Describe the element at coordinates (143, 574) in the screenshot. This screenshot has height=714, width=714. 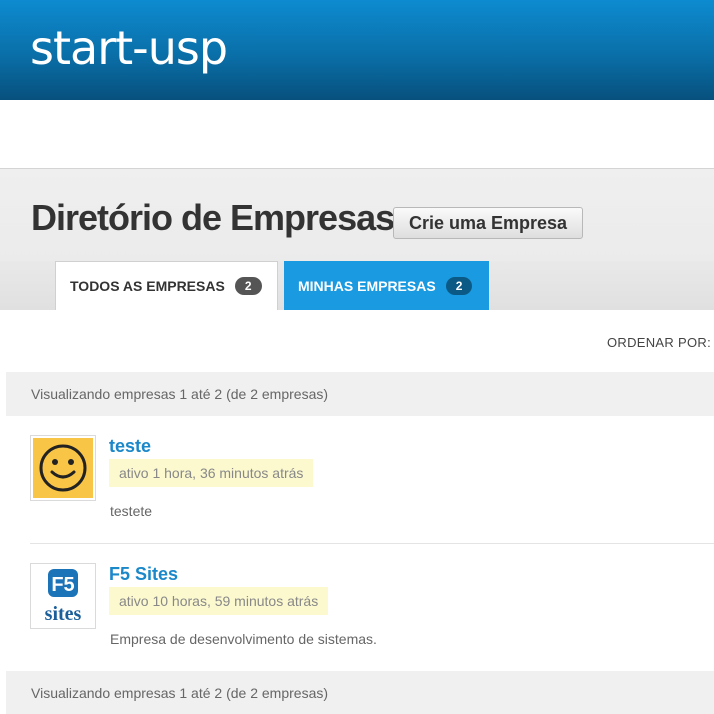
I see `company-name-link: F5 Sites` at that location.